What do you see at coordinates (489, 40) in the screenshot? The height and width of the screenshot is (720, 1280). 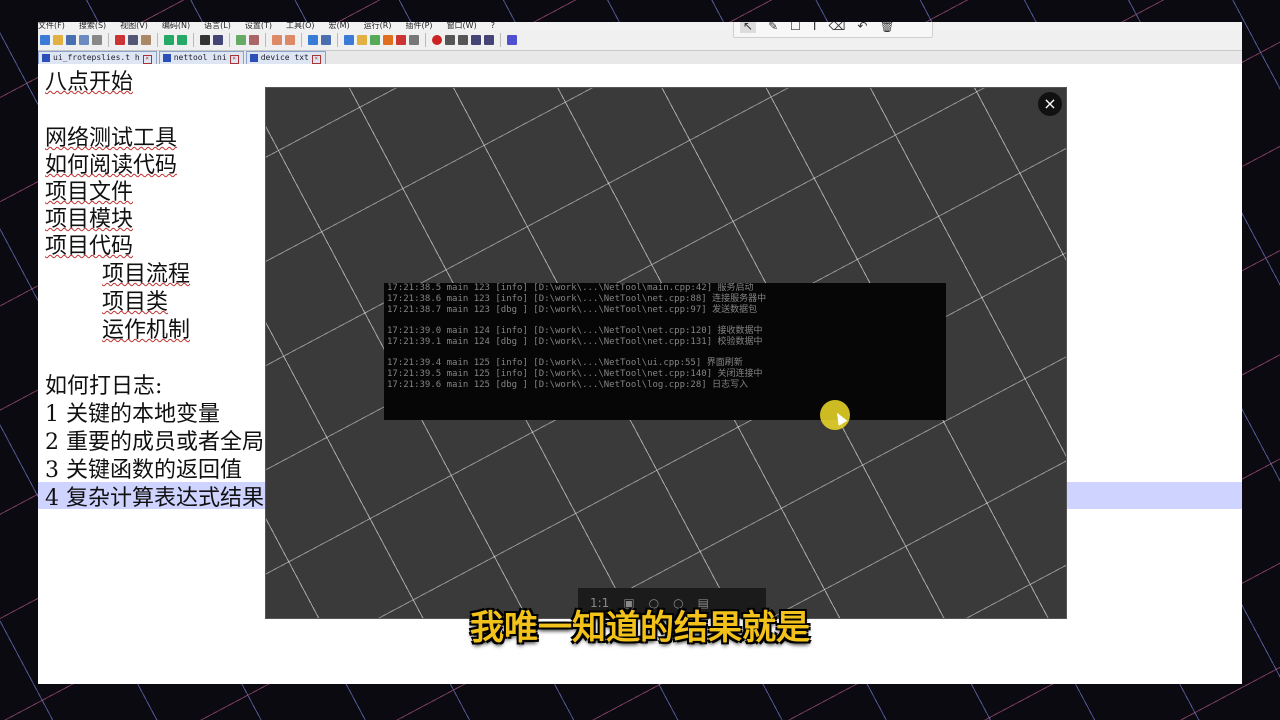 I see `save-macro-icon` at bounding box center [489, 40].